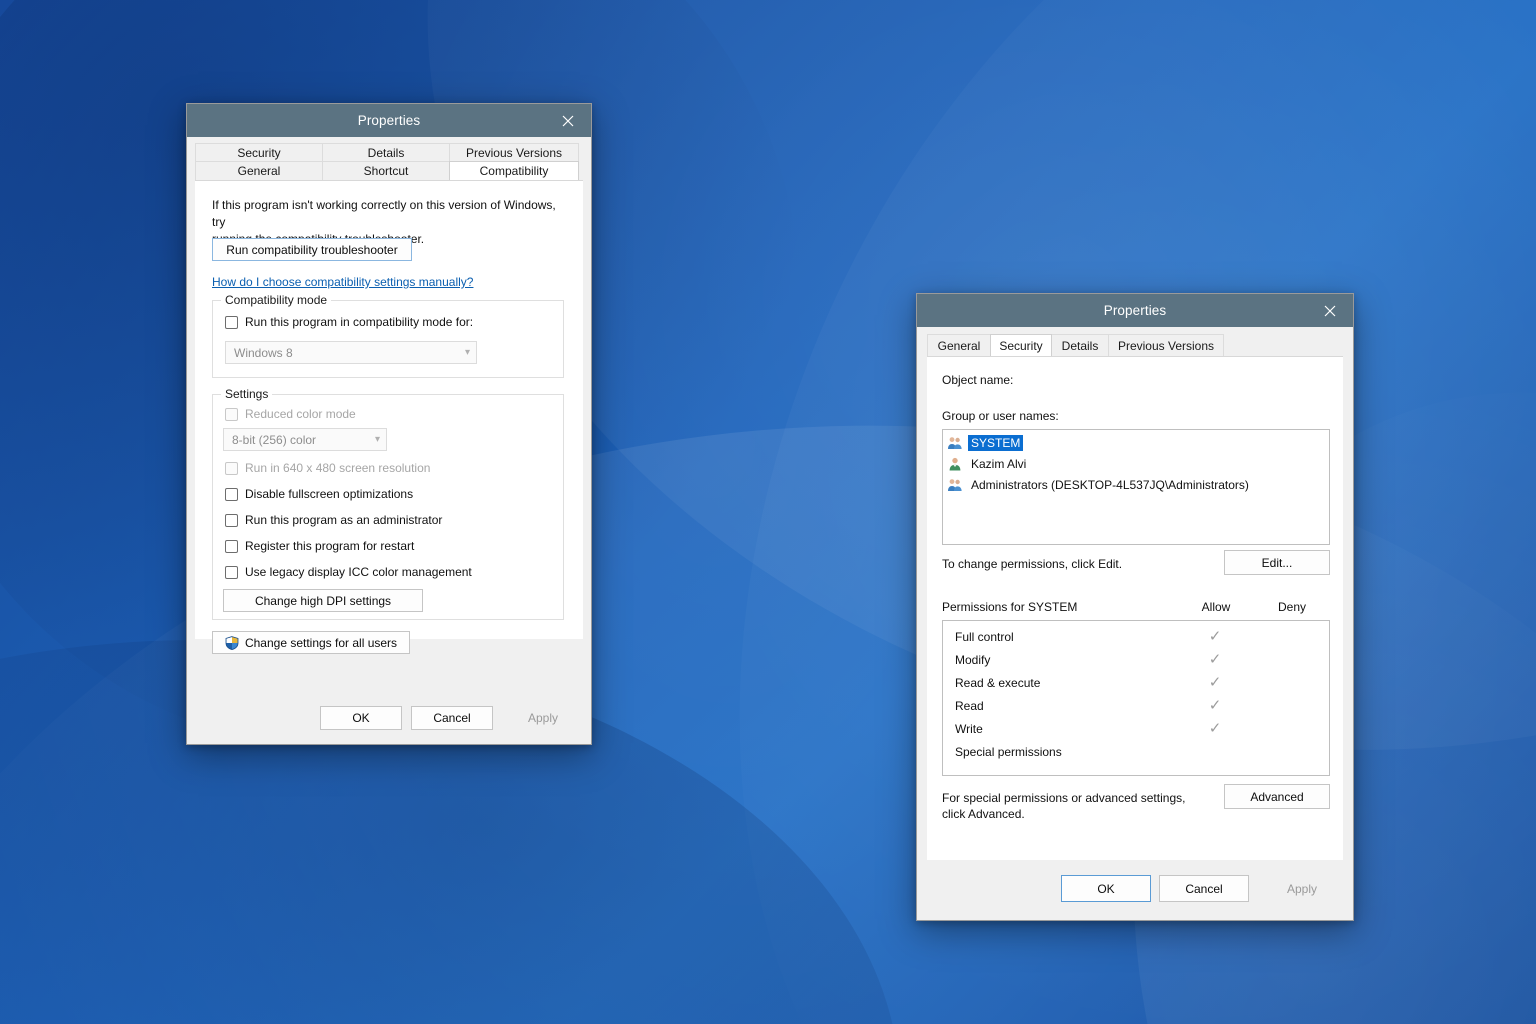 This screenshot has height=1024, width=1536. I want to click on permission-name: Read & execute, so click(998, 682).